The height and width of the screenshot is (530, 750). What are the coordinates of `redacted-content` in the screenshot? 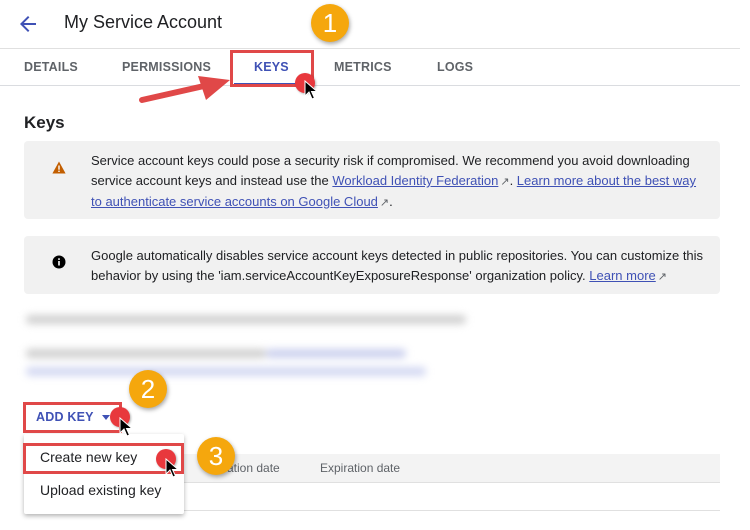 It's located at (250, 345).